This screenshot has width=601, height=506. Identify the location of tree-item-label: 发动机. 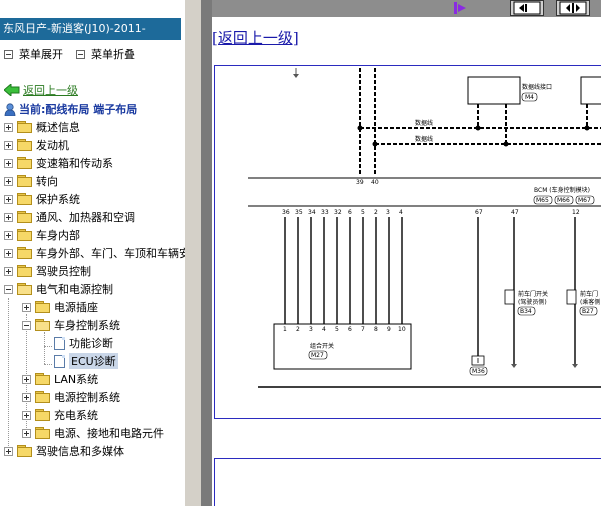
(52, 145).